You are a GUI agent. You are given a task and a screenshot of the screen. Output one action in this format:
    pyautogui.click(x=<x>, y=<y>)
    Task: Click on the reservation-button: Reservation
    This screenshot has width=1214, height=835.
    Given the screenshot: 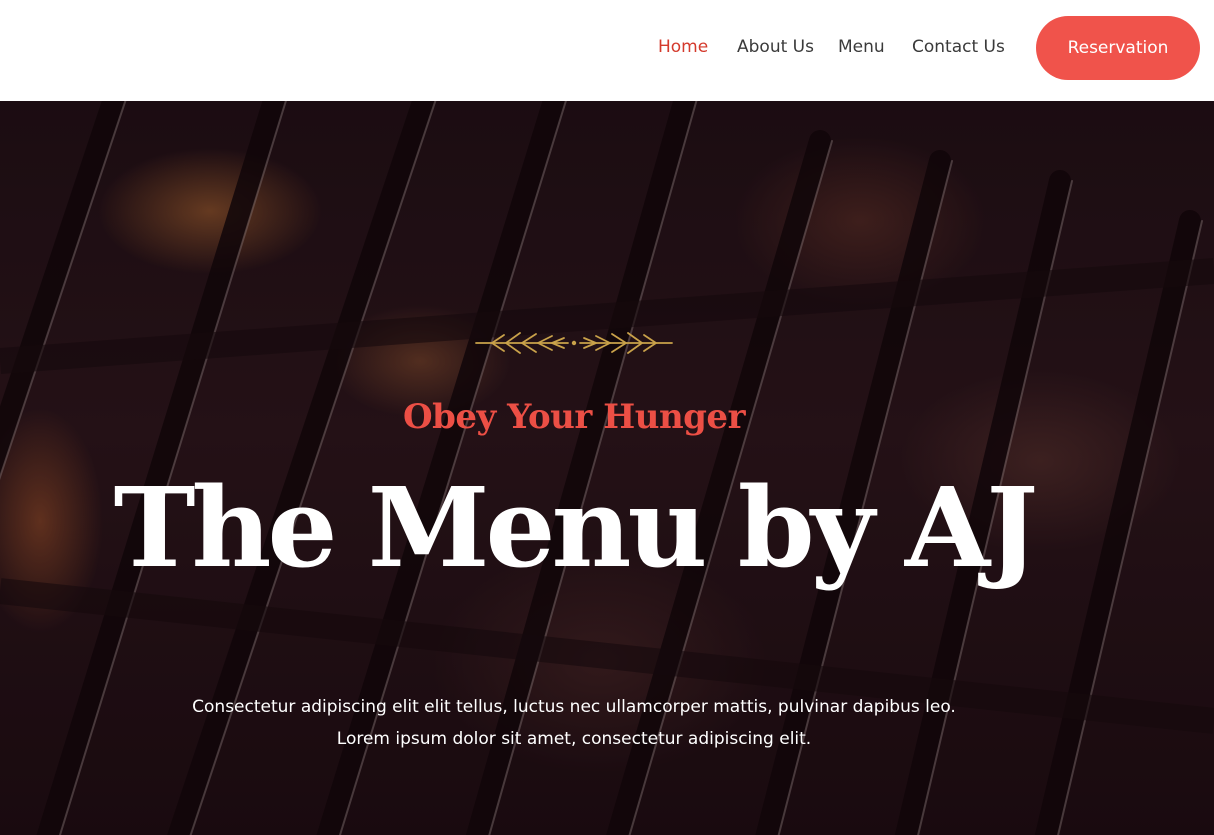 What is the action you would take?
    pyautogui.click(x=1118, y=48)
    